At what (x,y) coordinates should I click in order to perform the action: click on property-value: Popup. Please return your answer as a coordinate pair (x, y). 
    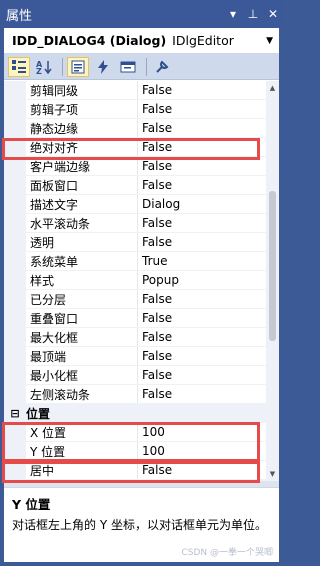
    Looking at the image, I should click on (202, 280).